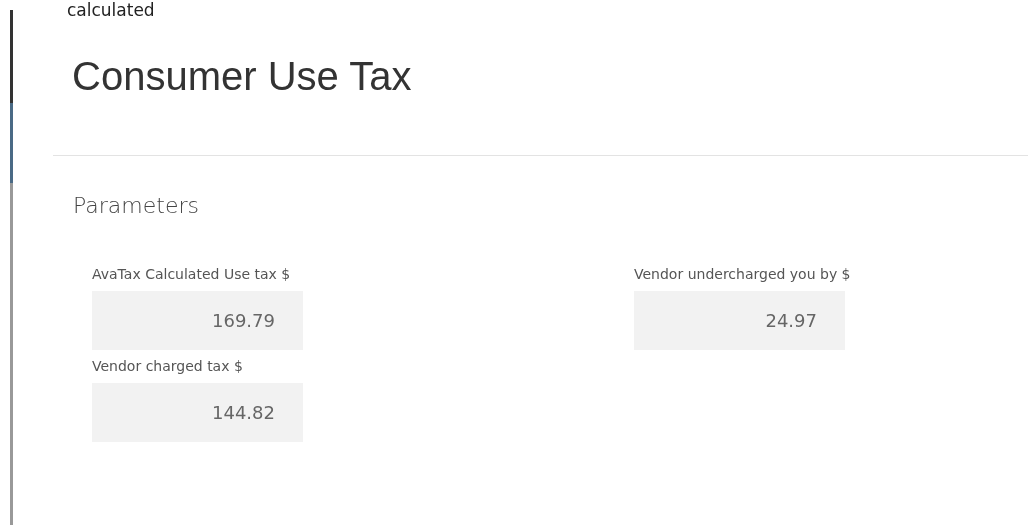 The height and width of the screenshot is (525, 1028). What do you see at coordinates (743, 274) in the screenshot?
I see `field-label: Vendor undercharged you by $` at bounding box center [743, 274].